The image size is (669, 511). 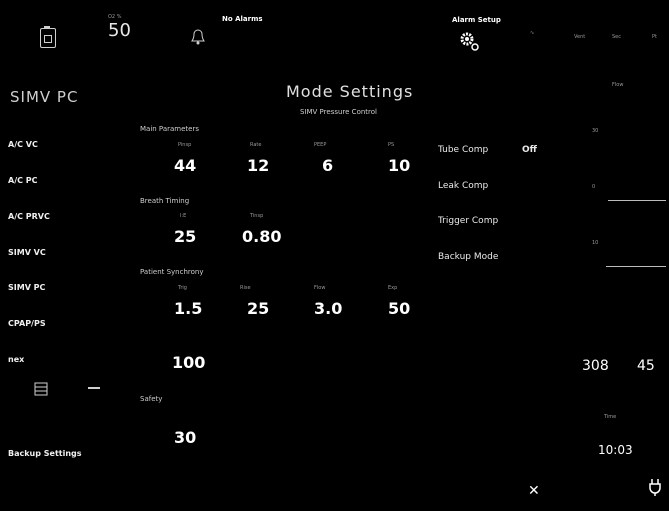 I want to click on current-mode-title: SIMV PC, so click(x=44, y=97).